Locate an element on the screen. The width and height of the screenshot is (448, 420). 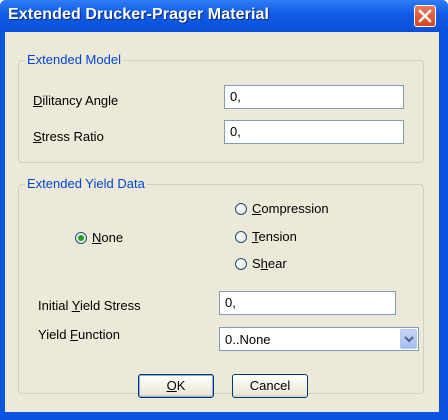
dilitancy-angle-input: 0, is located at coordinates (314, 97).